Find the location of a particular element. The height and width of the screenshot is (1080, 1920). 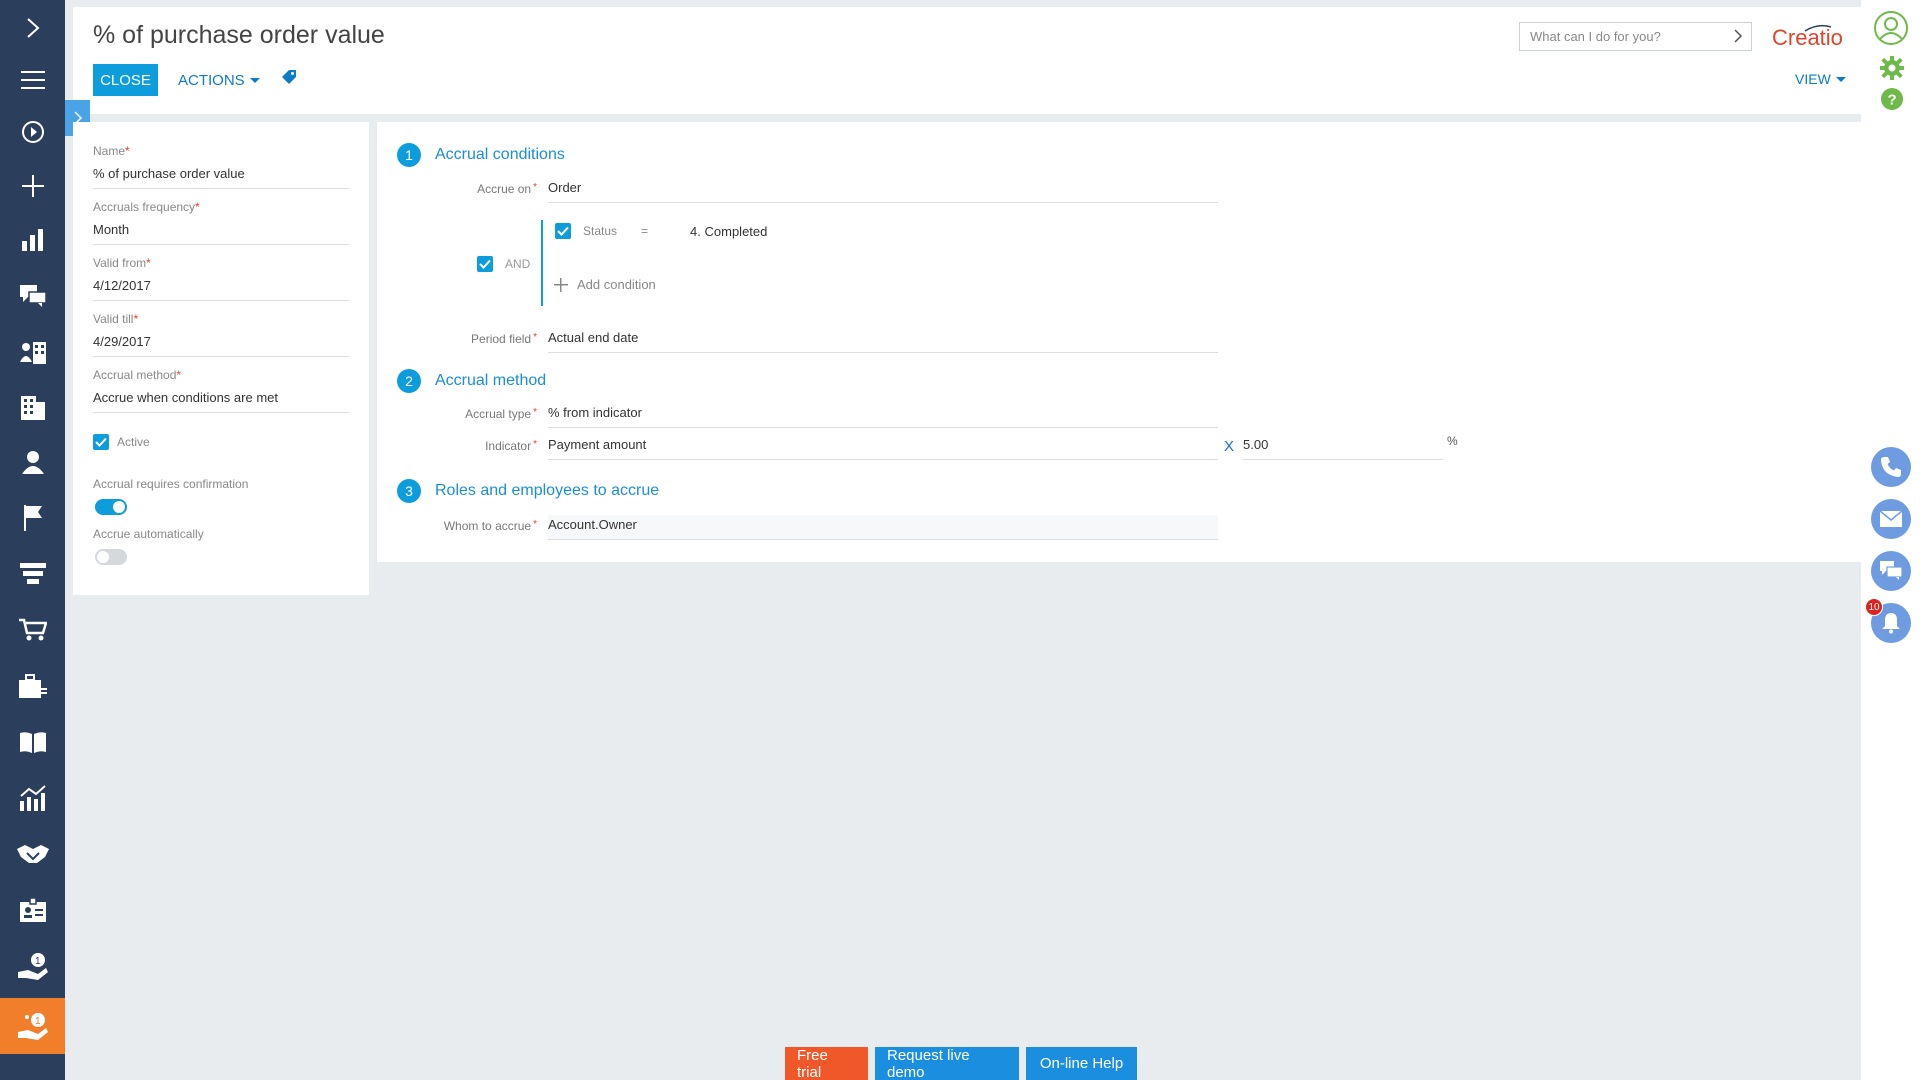

left-navigation: 1 1 is located at coordinates (32, 540).